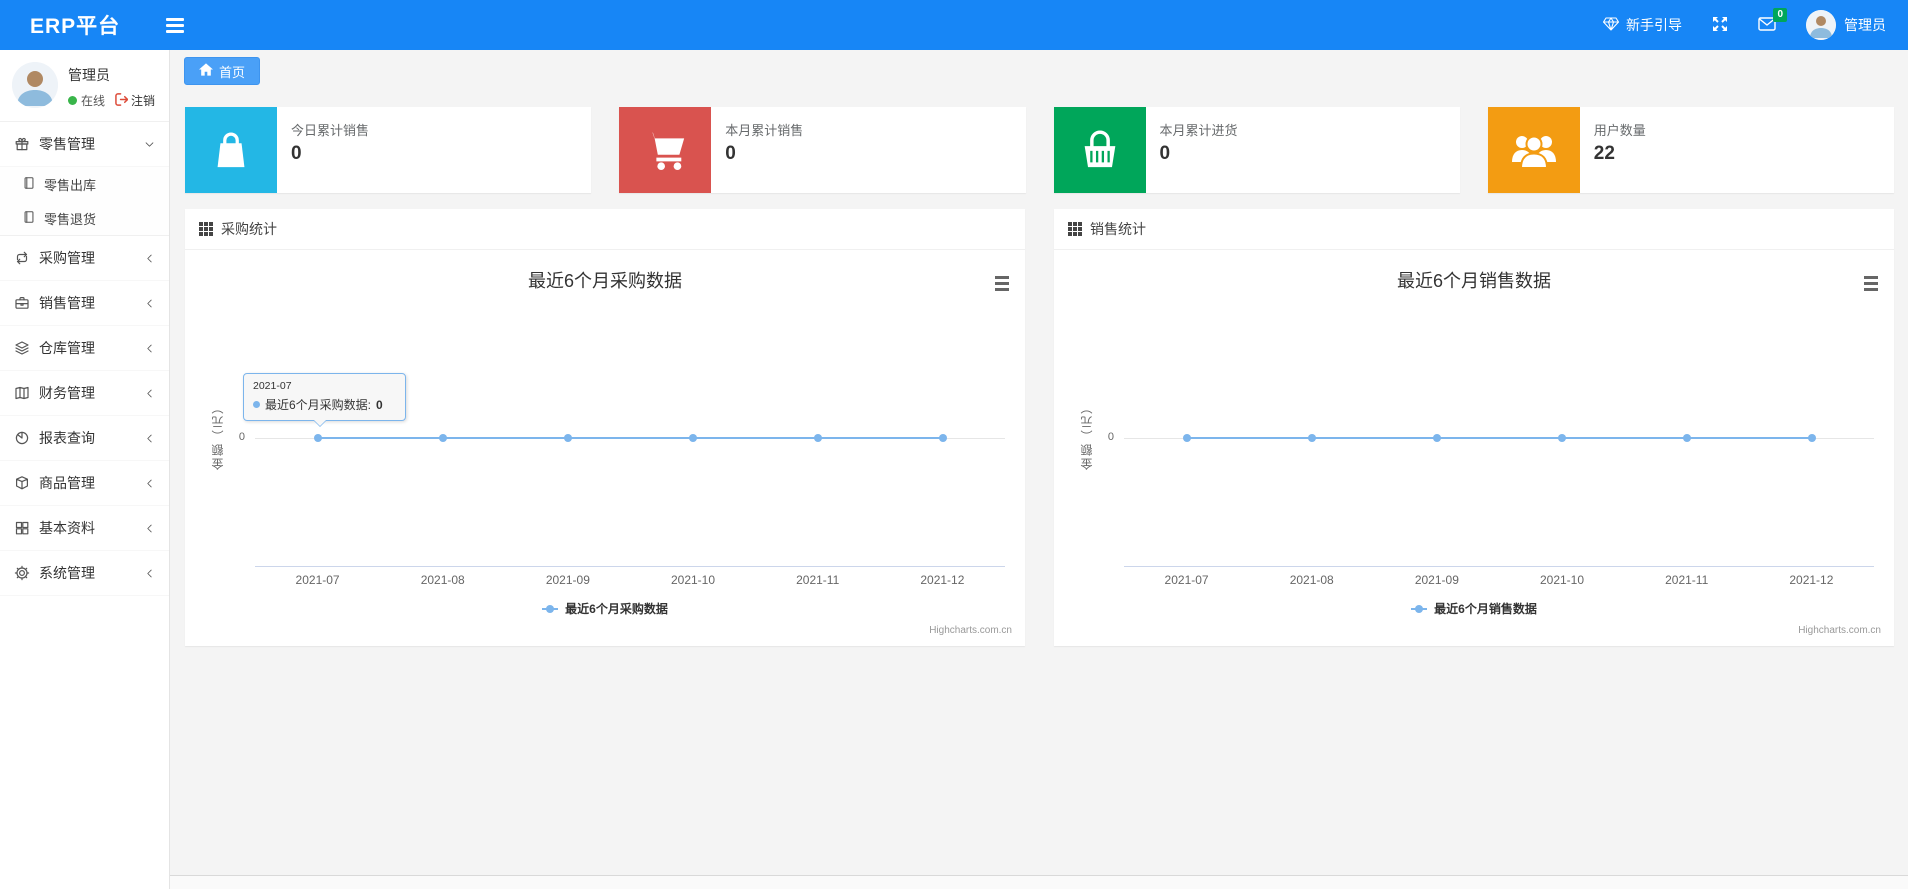 This screenshot has width=1908, height=889. What do you see at coordinates (84, 483) in the screenshot?
I see `sidebar-item-goods: 商品管理` at bounding box center [84, 483].